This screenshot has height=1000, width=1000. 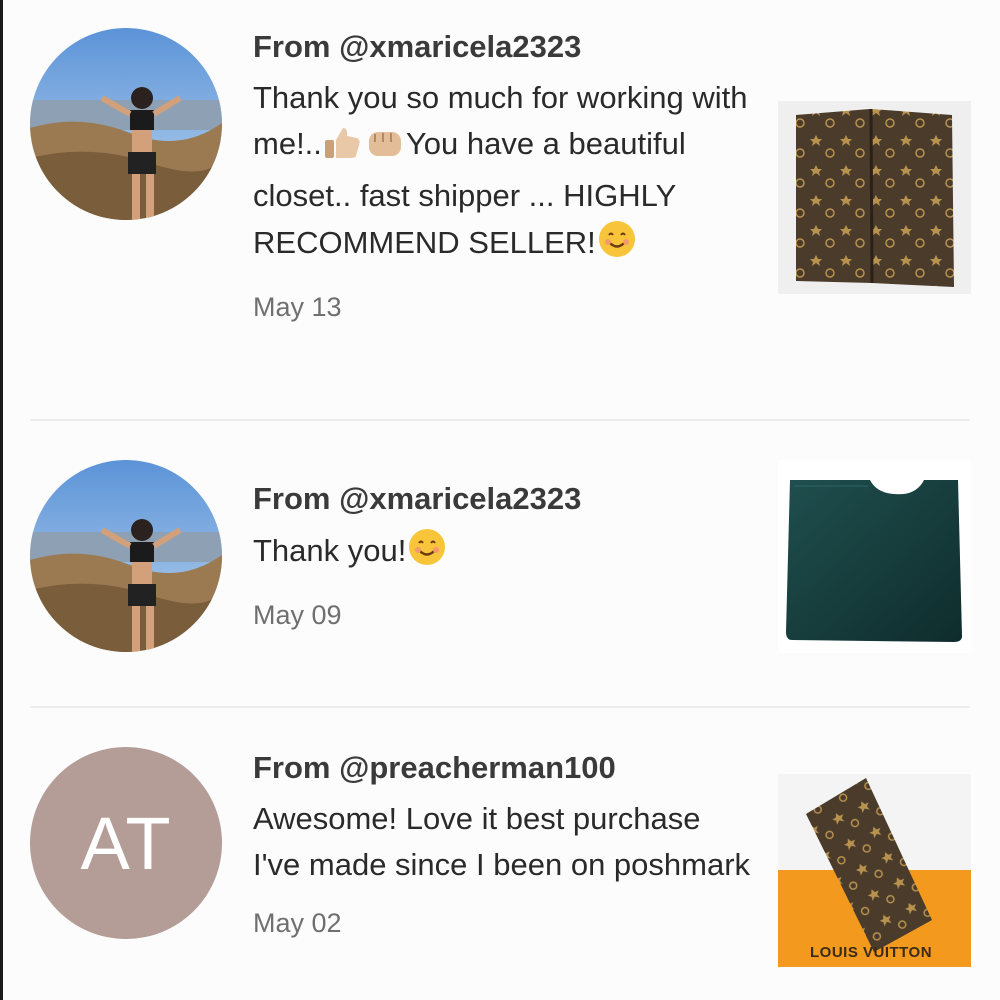 What do you see at coordinates (503, 768) in the screenshot?
I see `reviewer-handle: From @preacherman100` at bounding box center [503, 768].